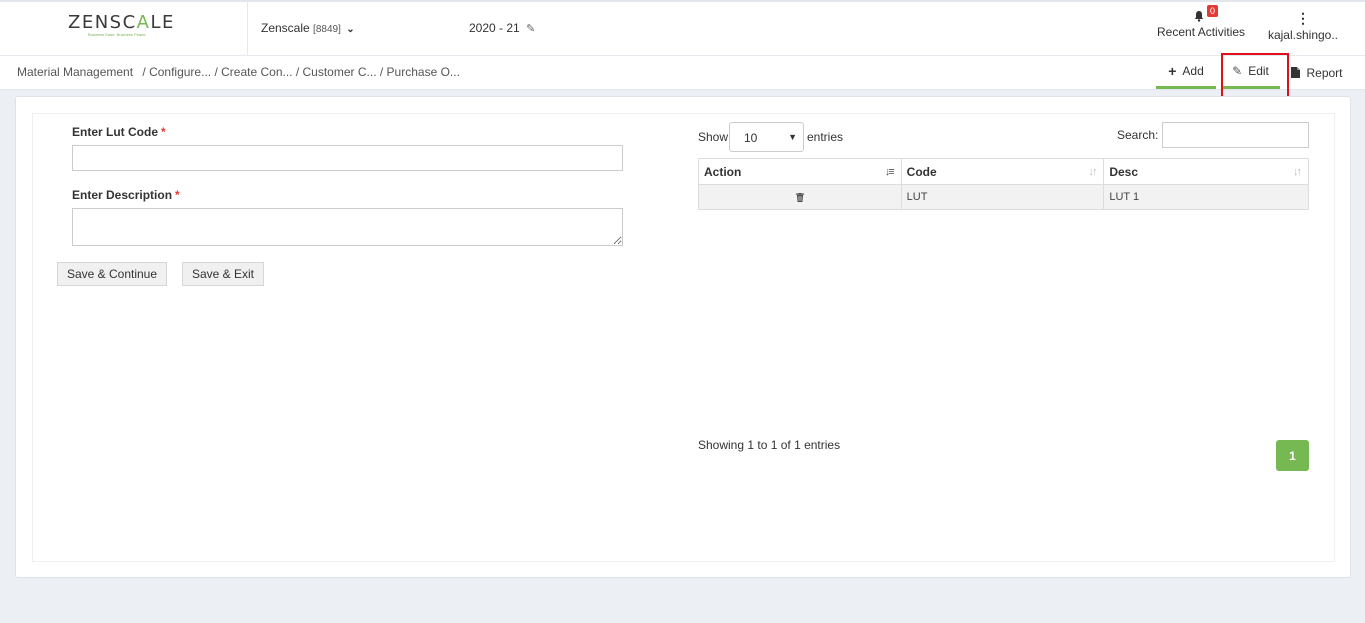  I want to click on page-button-1: 1, so click(1292, 455).